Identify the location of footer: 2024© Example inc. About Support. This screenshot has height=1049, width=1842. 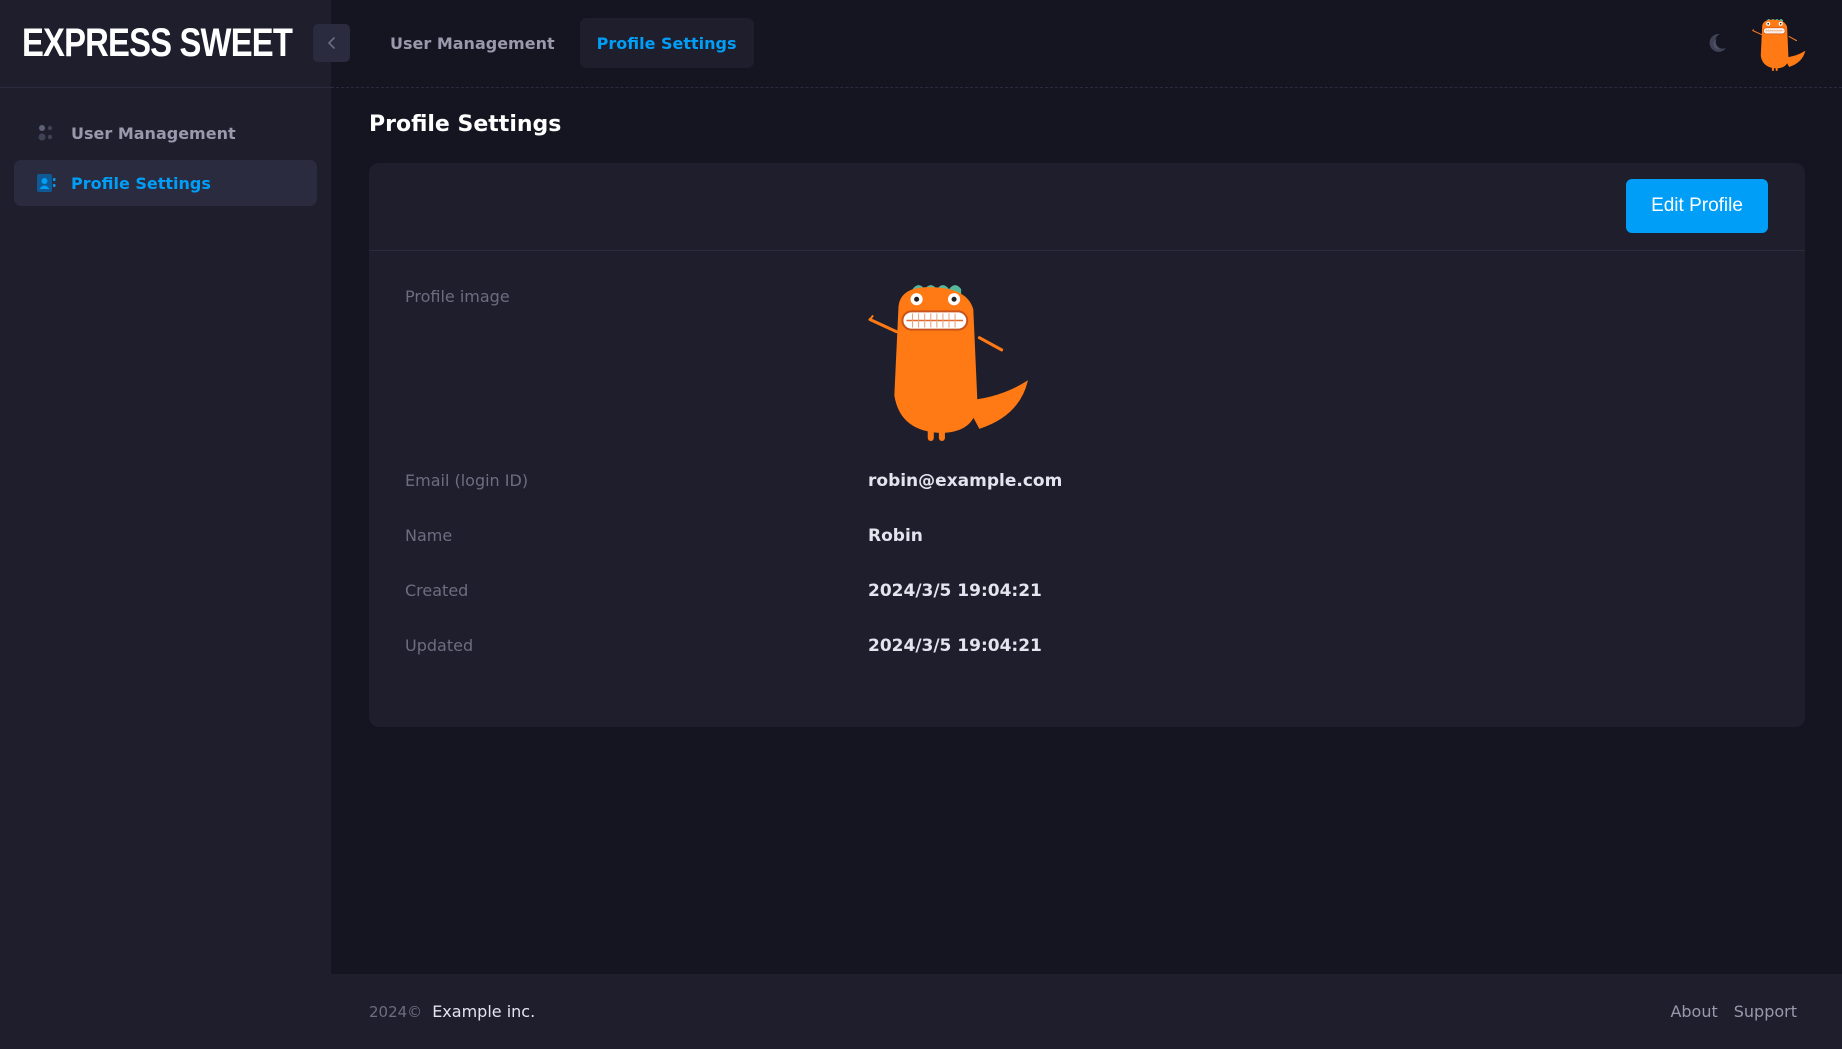
(1086, 1011).